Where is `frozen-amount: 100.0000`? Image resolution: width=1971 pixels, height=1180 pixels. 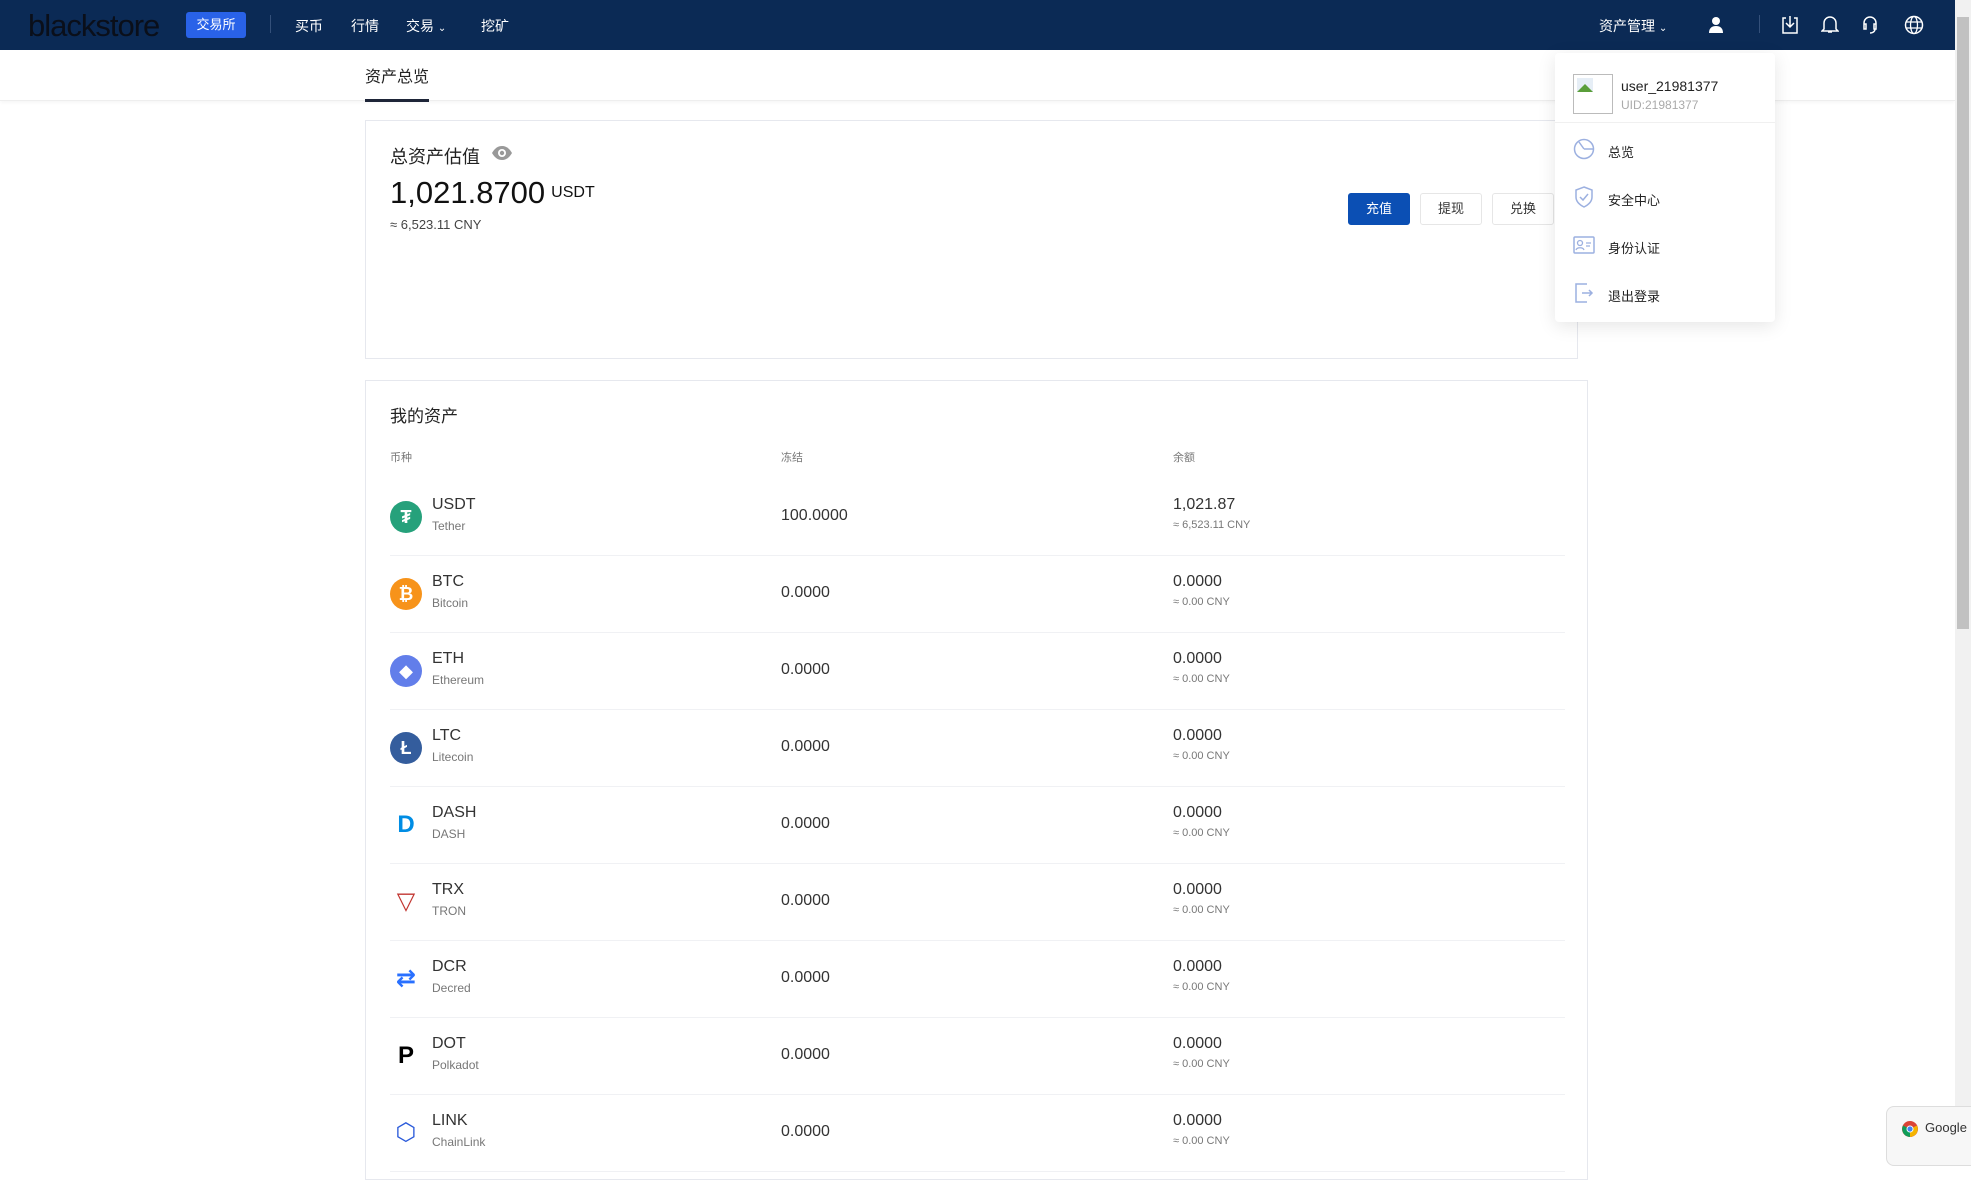
frozen-amount: 100.0000 is located at coordinates (814, 515).